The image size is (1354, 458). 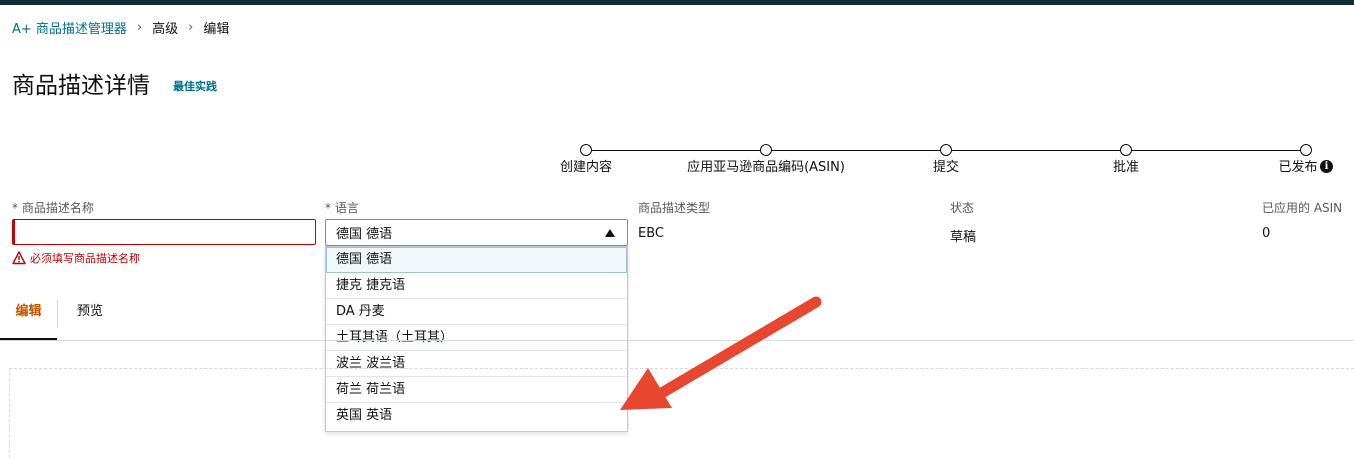 I want to click on progress-stepper: 创建内容 应用亚马逊商品编码(ASIN) 提交 批准 已发布 i, so click(x=945, y=160).